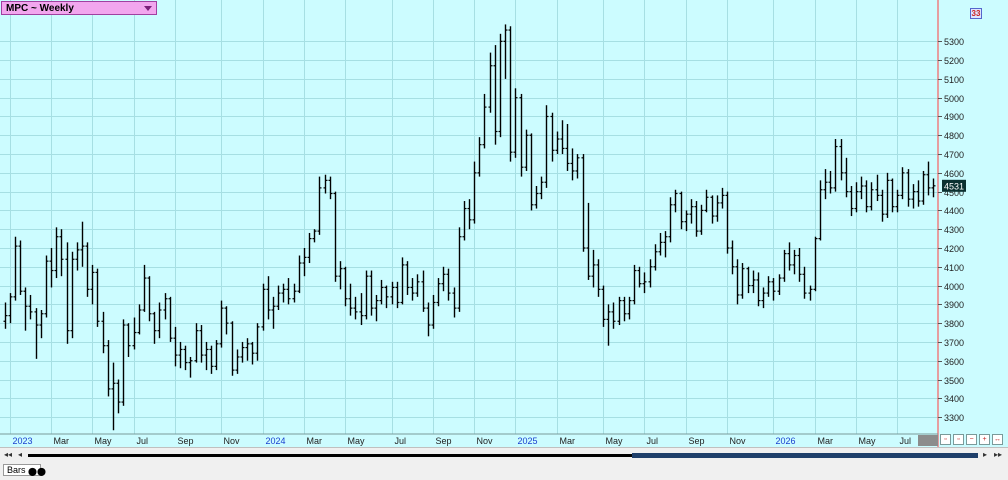 This screenshot has height=480, width=1008. Describe the element at coordinates (37, 471) in the screenshot. I see `bars-tab-icon: ⬤⬤` at that location.